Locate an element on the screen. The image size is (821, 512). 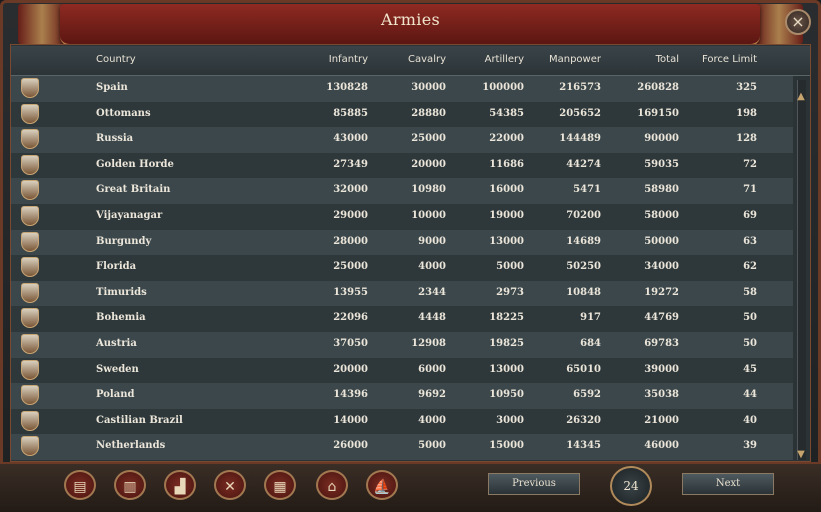
table-row: Russia 43000 25000 22000 144489 90000 128 is located at coordinates (402, 140).